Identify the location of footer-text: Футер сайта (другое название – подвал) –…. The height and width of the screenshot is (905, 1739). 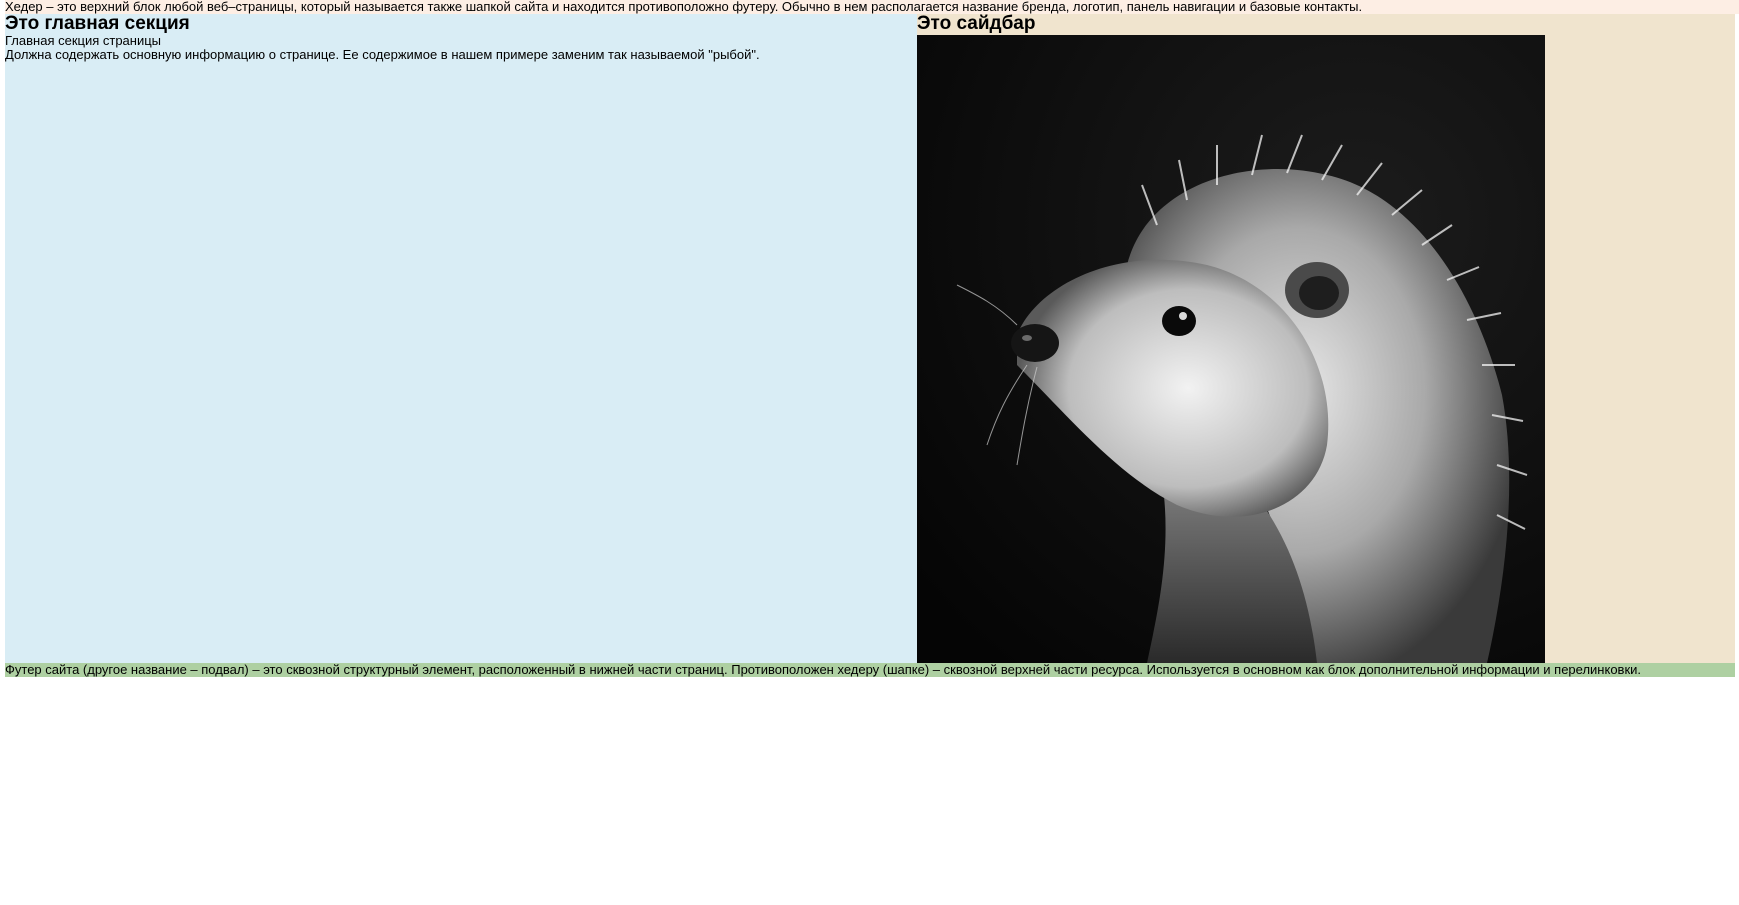
(823, 670).